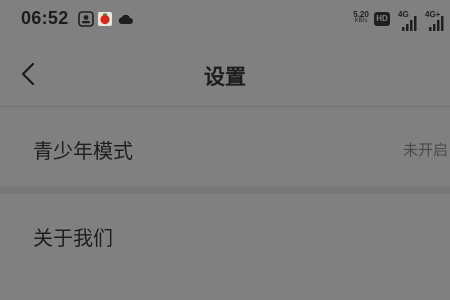  What do you see at coordinates (225, 20) in the screenshot?
I see `status-bar: 06:52 5.20 KB/s HD 4G 4G+` at bounding box center [225, 20].